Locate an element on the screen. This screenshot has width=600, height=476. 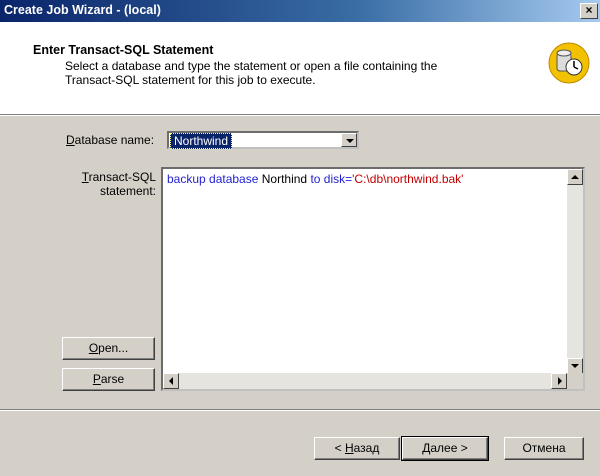
cancel-button: Отмена is located at coordinates (544, 448).